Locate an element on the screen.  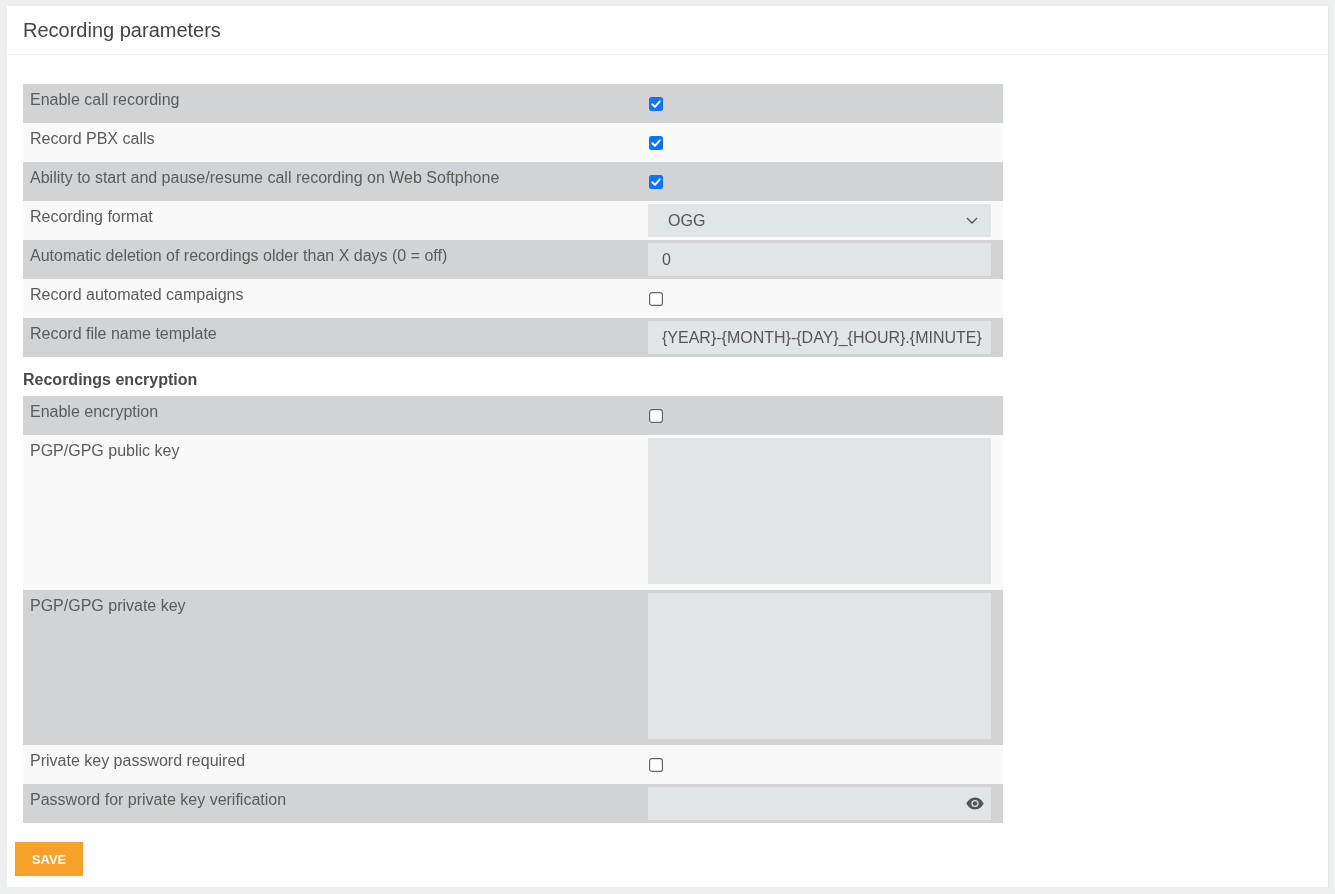
eye-icon is located at coordinates (975, 803).